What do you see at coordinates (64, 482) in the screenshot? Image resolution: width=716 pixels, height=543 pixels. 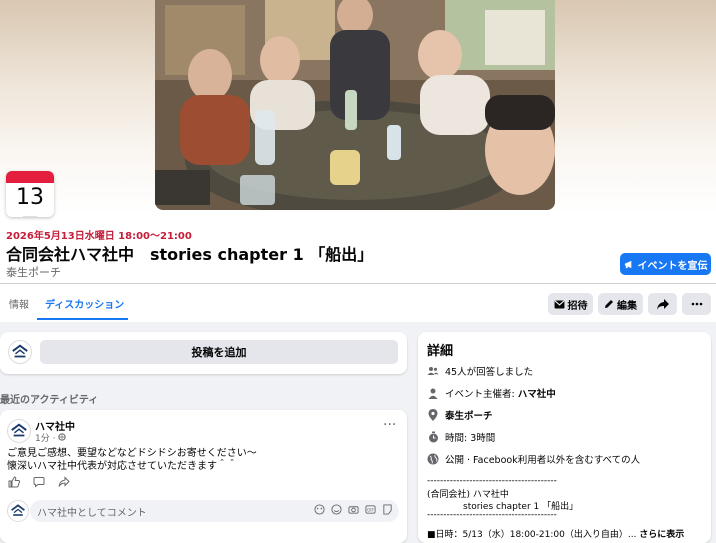 I see `share-icon` at bounding box center [64, 482].